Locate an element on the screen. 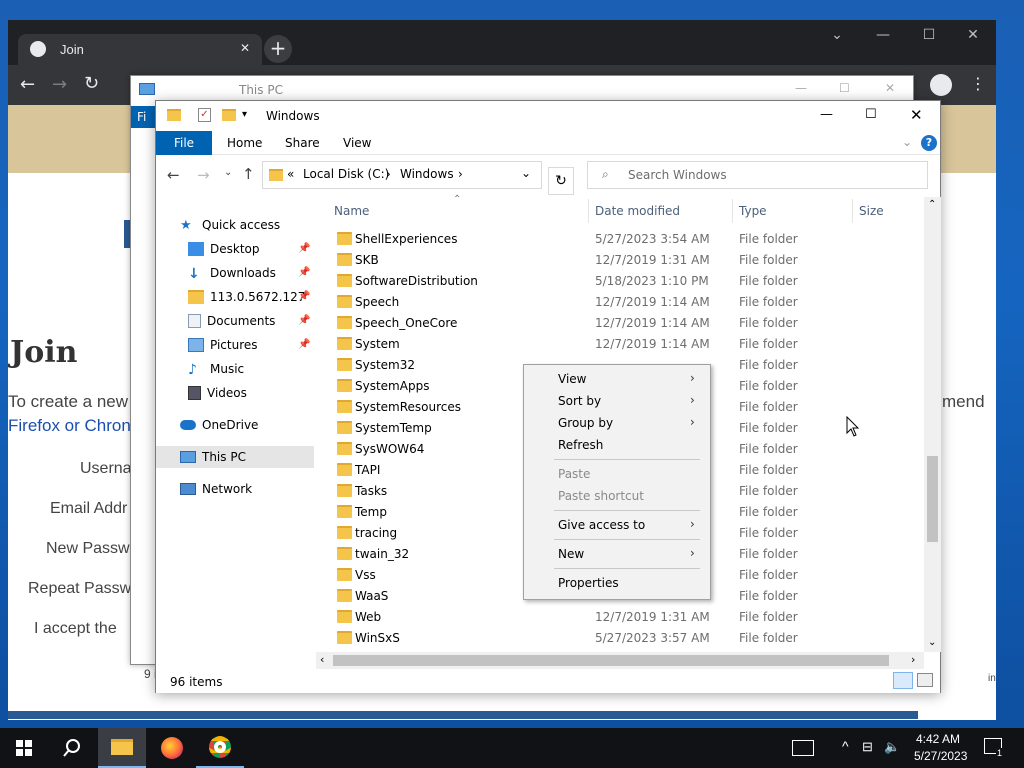 The image size is (1024, 768). menu-item-properties: Properties is located at coordinates (617, 583).